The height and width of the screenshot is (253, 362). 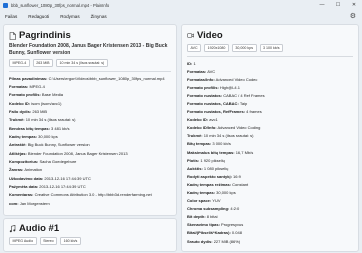 What do you see at coordinates (5, 5) in the screenshot?
I see `app-icon` at bounding box center [5, 5].